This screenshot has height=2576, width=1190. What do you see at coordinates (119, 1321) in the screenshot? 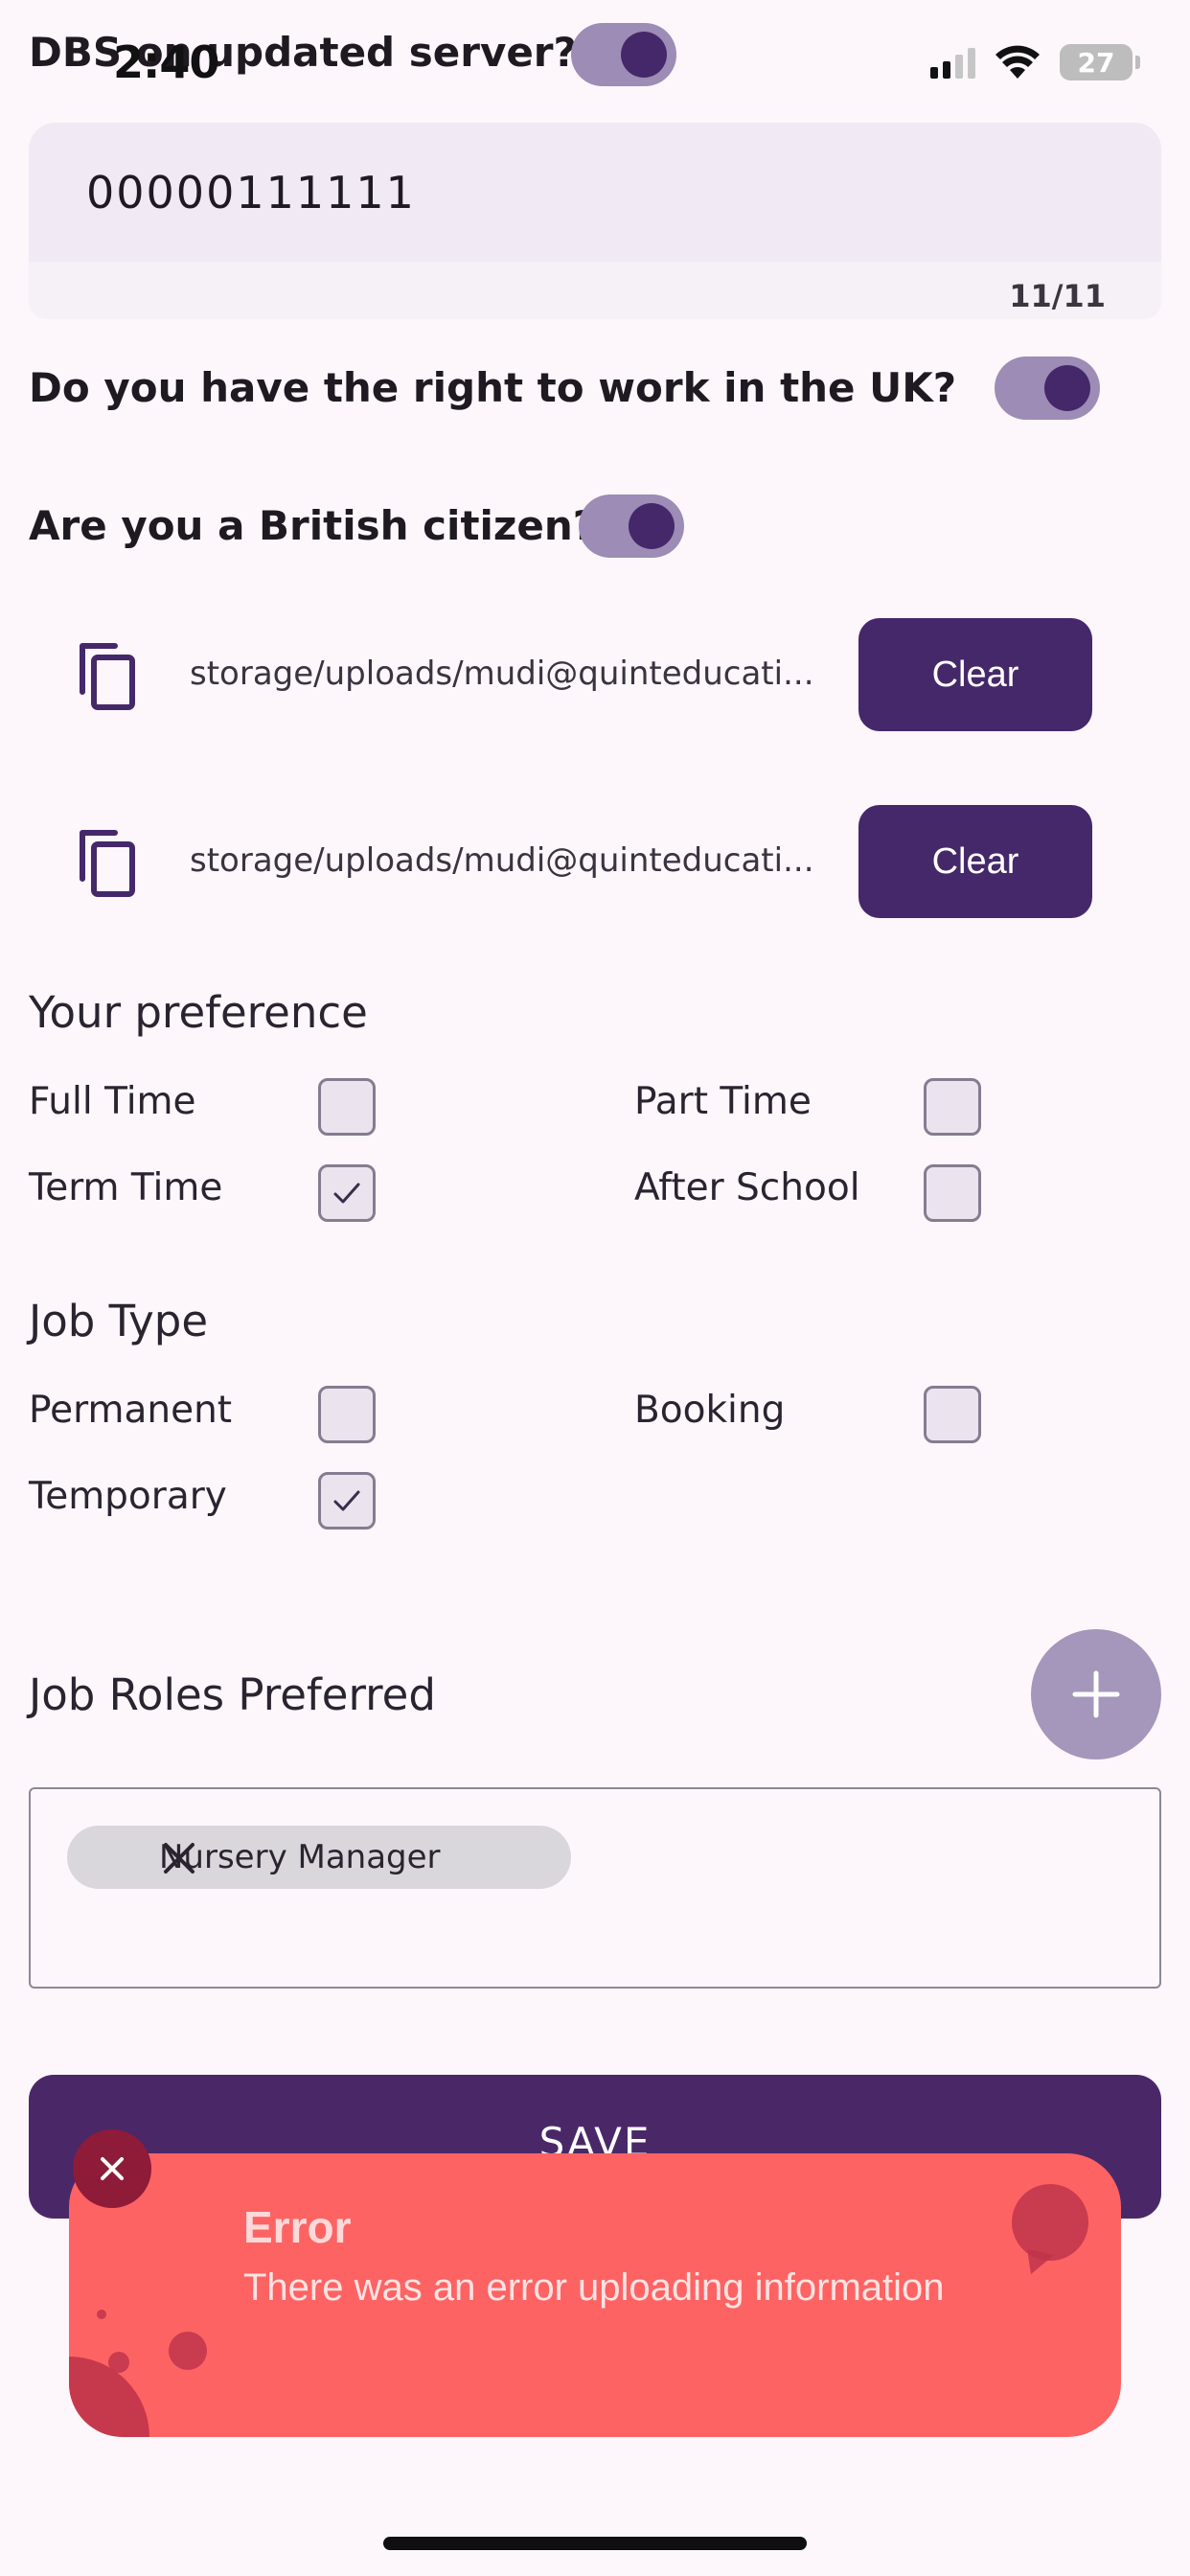
I see `job-type-title: Job Type` at bounding box center [119, 1321].